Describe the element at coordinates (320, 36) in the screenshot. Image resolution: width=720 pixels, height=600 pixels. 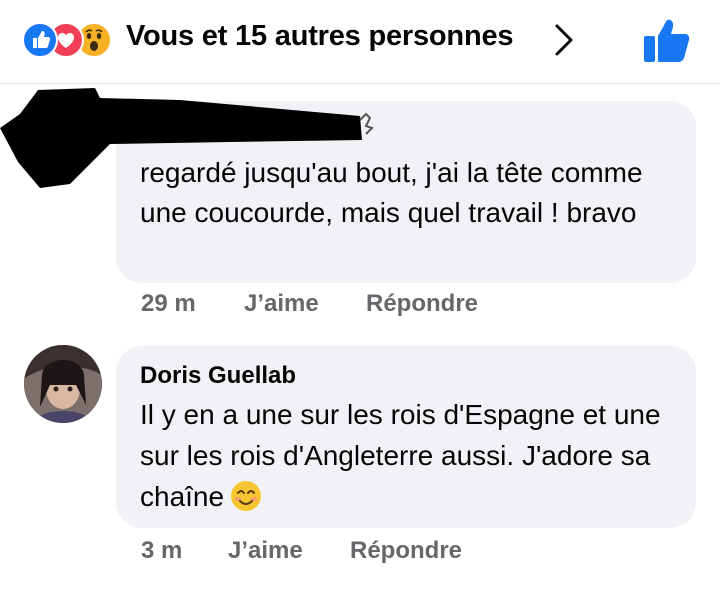
I see `reactions-summary: Vous et 15 autres personnes` at that location.